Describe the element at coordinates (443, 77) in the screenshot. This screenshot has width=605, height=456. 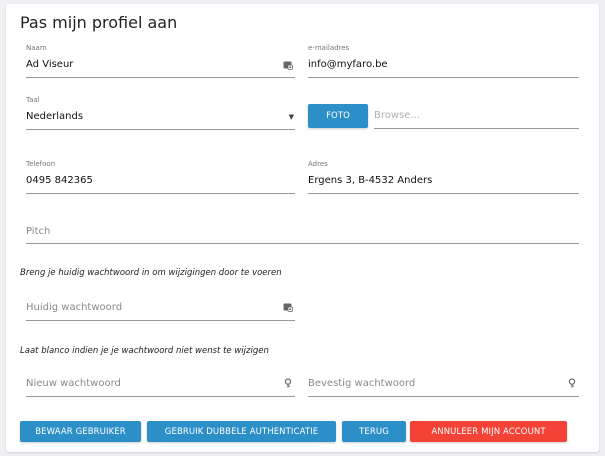
I see `email-underline` at that location.